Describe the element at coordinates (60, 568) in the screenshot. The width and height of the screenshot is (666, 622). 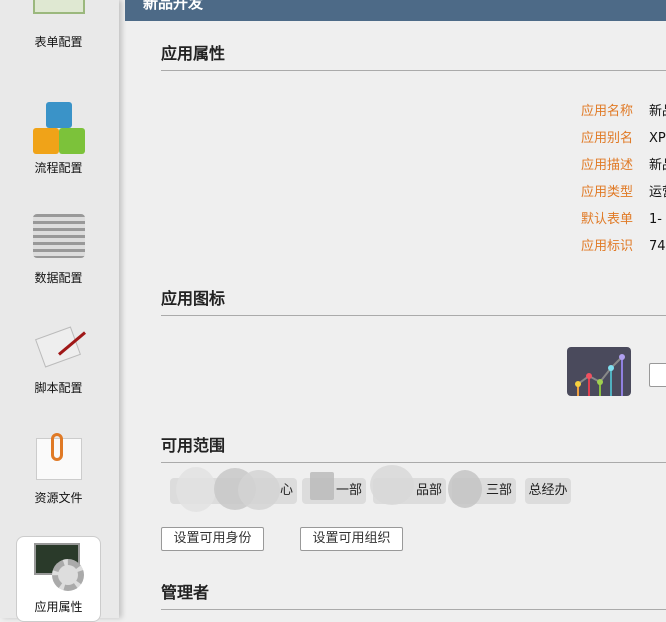
I see `gear-icon` at that location.